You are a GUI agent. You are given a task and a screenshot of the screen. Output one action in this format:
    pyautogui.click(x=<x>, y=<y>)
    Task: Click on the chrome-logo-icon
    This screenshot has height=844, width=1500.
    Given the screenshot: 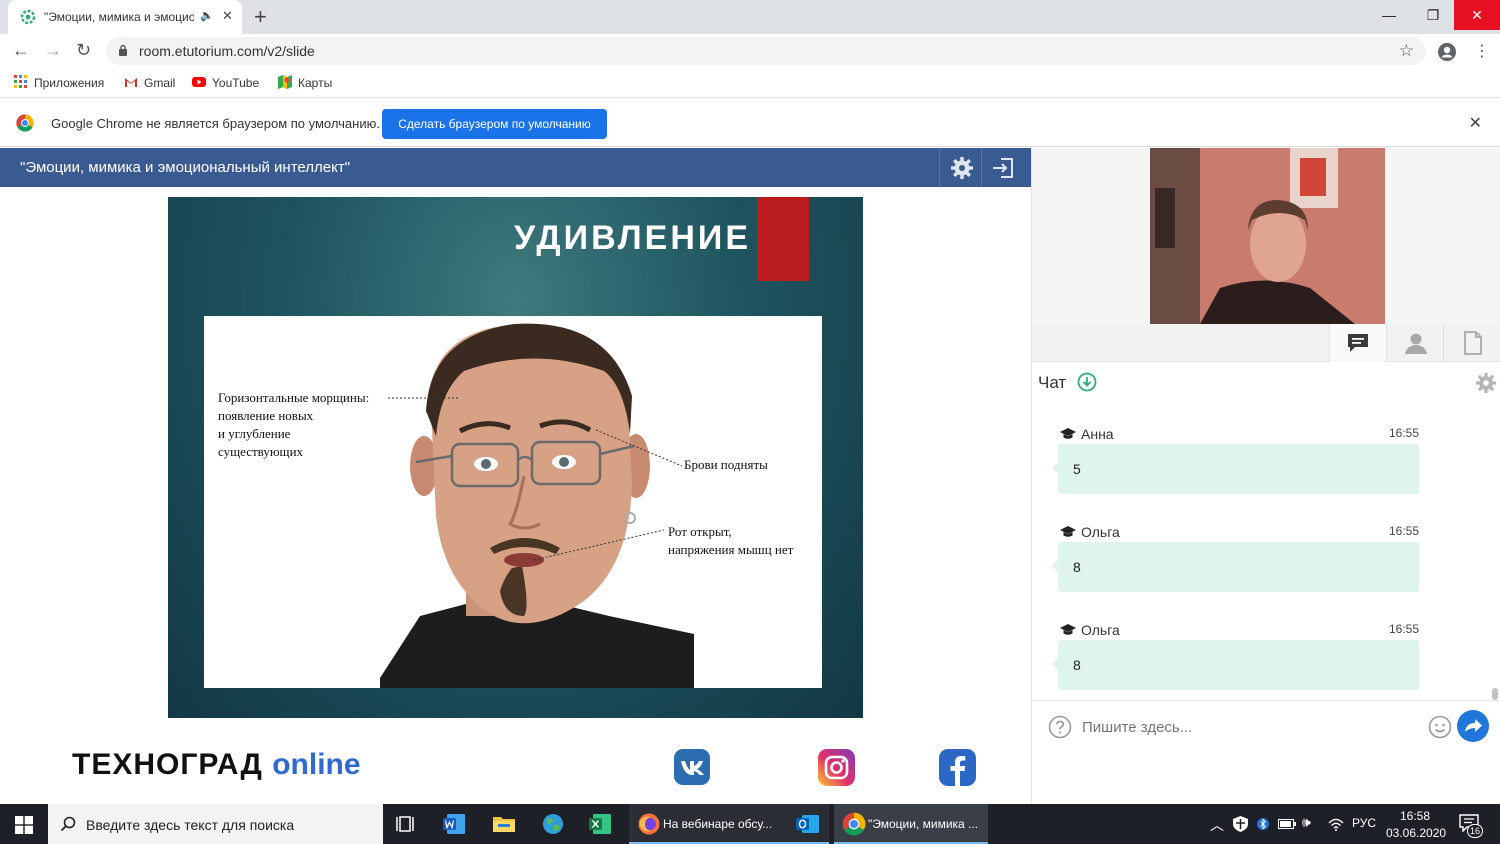 What is the action you would take?
    pyautogui.click(x=25, y=123)
    